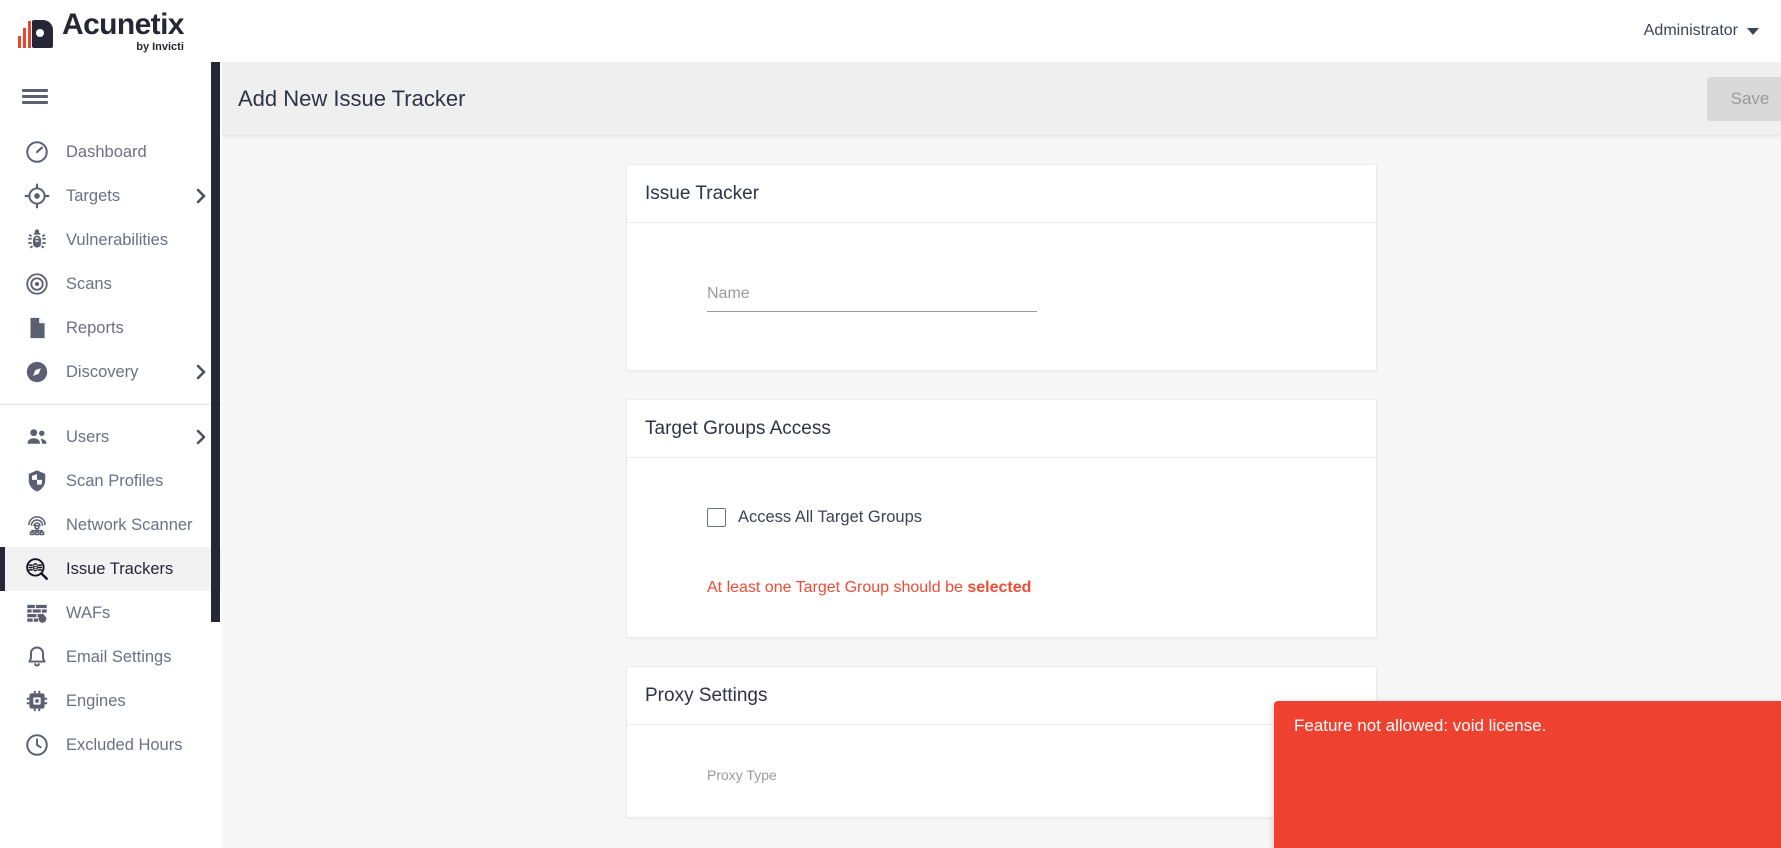 The image size is (1781, 848). What do you see at coordinates (119, 656) in the screenshot?
I see `sidebar-item-label: Email Settings` at bounding box center [119, 656].